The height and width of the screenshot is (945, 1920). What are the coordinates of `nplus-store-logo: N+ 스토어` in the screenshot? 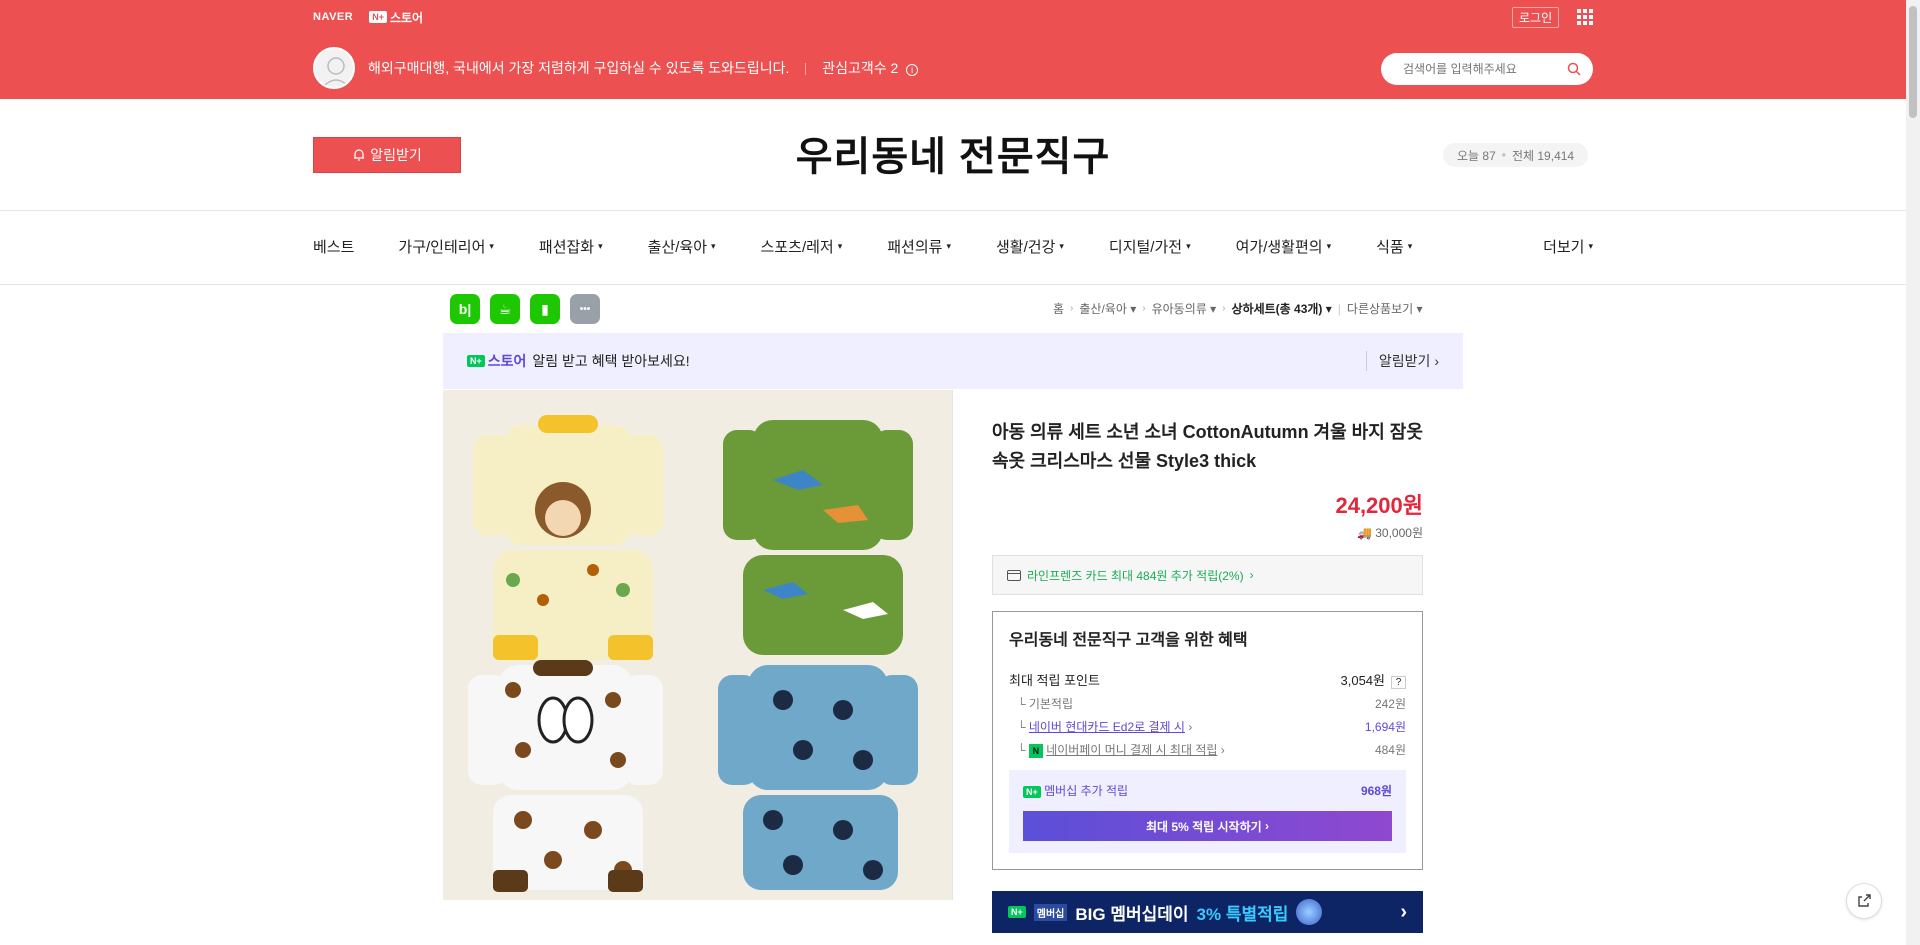 It's located at (496, 361).